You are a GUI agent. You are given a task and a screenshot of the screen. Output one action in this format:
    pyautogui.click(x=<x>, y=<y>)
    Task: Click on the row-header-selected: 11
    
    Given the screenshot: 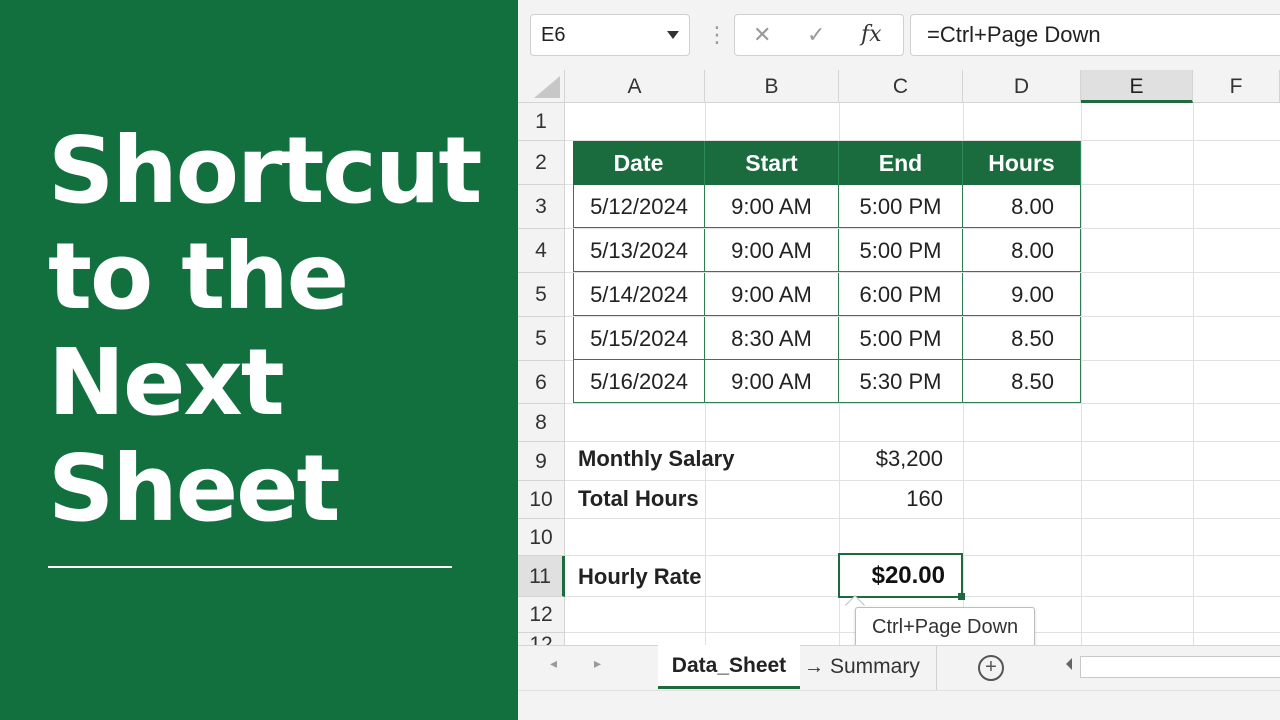 What is the action you would take?
    pyautogui.click(x=541, y=576)
    